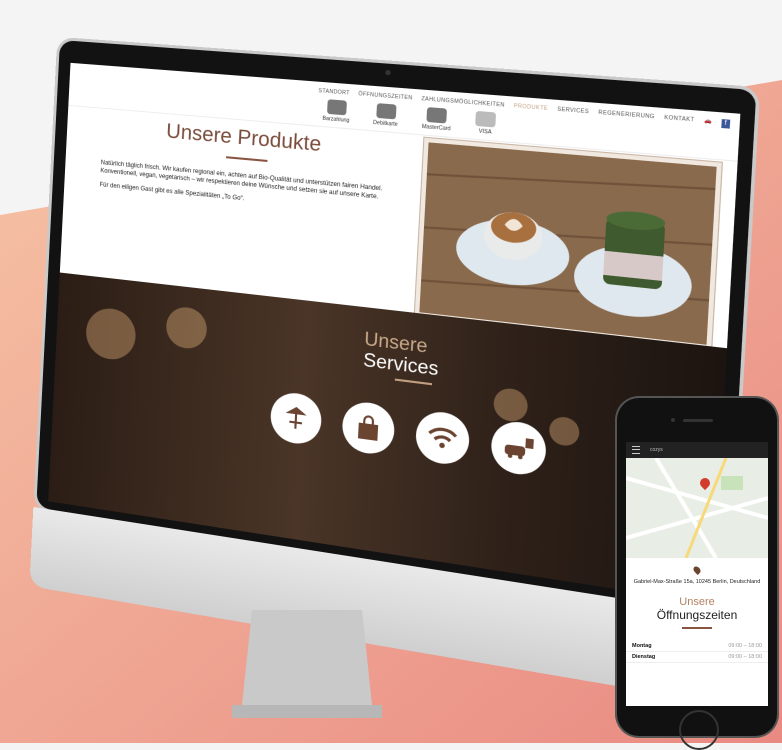 Image resolution: width=782 pixels, height=750 pixels. I want to click on phone-camera, so click(673, 420).